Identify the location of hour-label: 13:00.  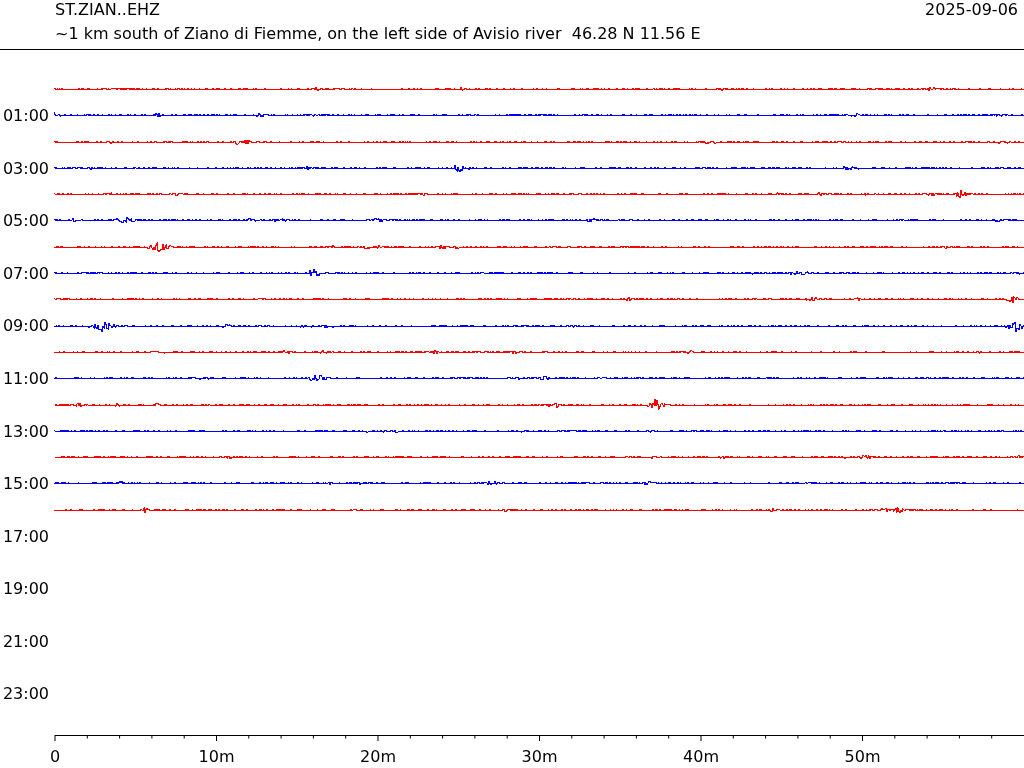
(25, 431).